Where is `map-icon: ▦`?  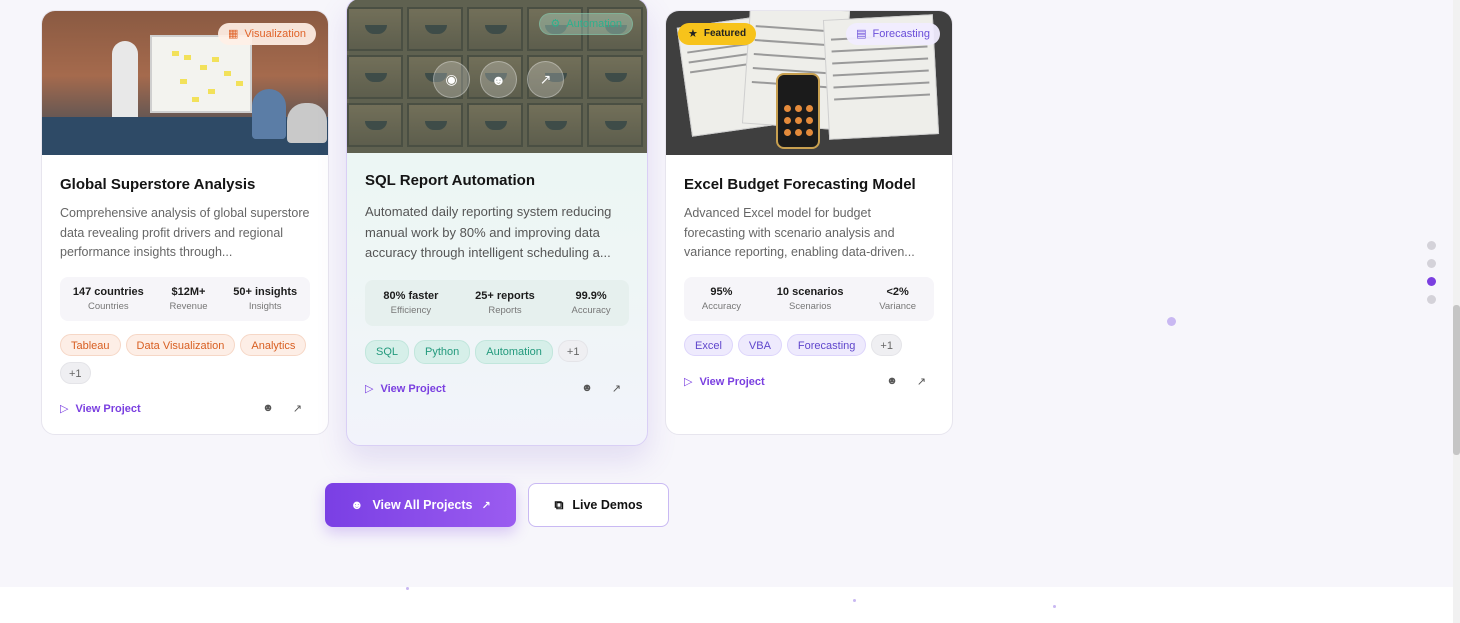
map-icon: ▦ is located at coordinates (233, 34).